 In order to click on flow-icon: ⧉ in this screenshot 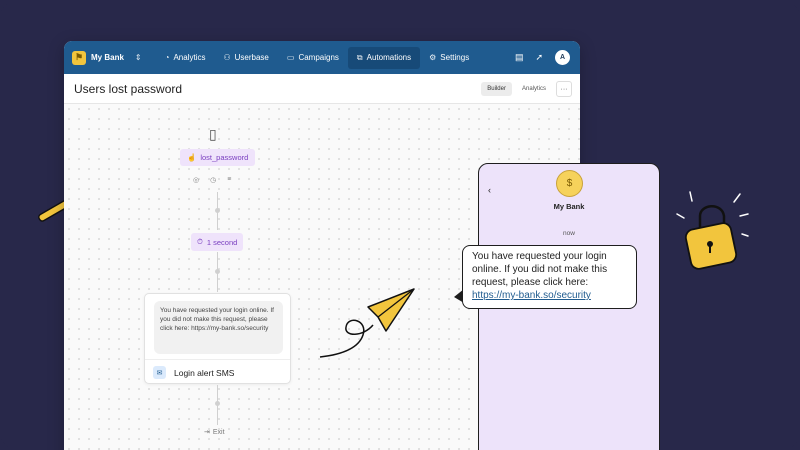, I will do `click(359, 57)`.